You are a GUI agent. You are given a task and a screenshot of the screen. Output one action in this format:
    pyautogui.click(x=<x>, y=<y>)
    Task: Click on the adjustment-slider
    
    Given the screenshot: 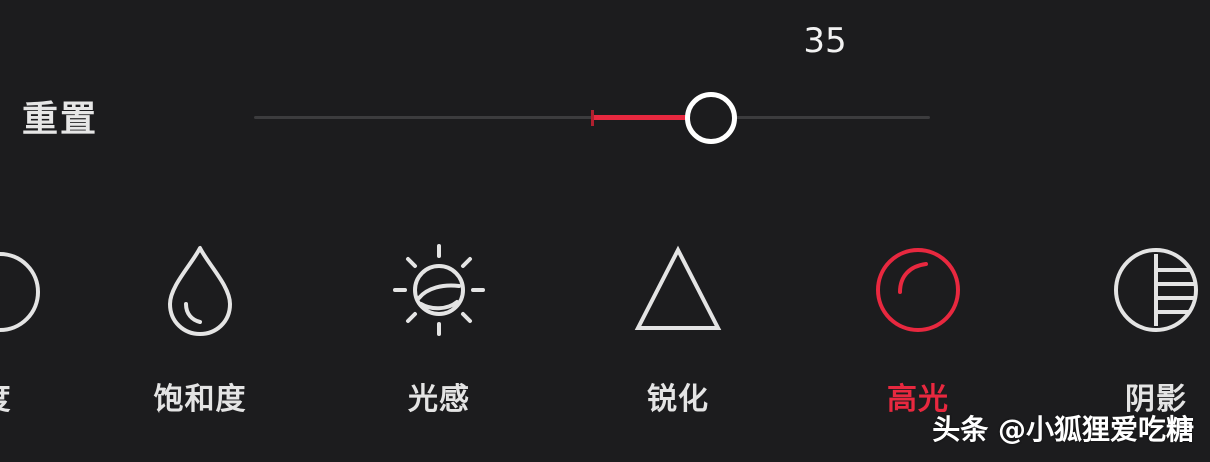 What is the action you would take?
    pyautogui.click(x=592, y=118)
    